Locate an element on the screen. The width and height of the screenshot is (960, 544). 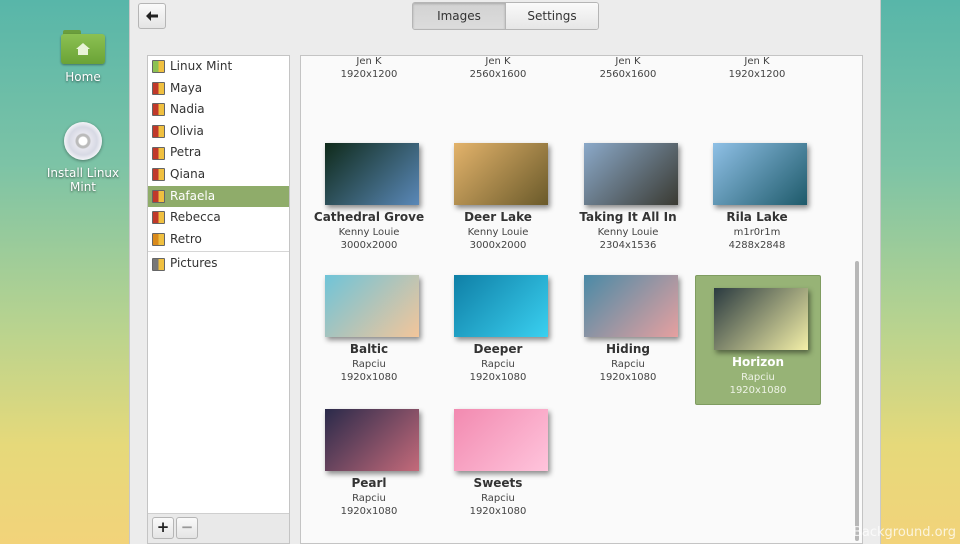
wallpaper-author: m1r0r1m is located at coordinates (757, 232).